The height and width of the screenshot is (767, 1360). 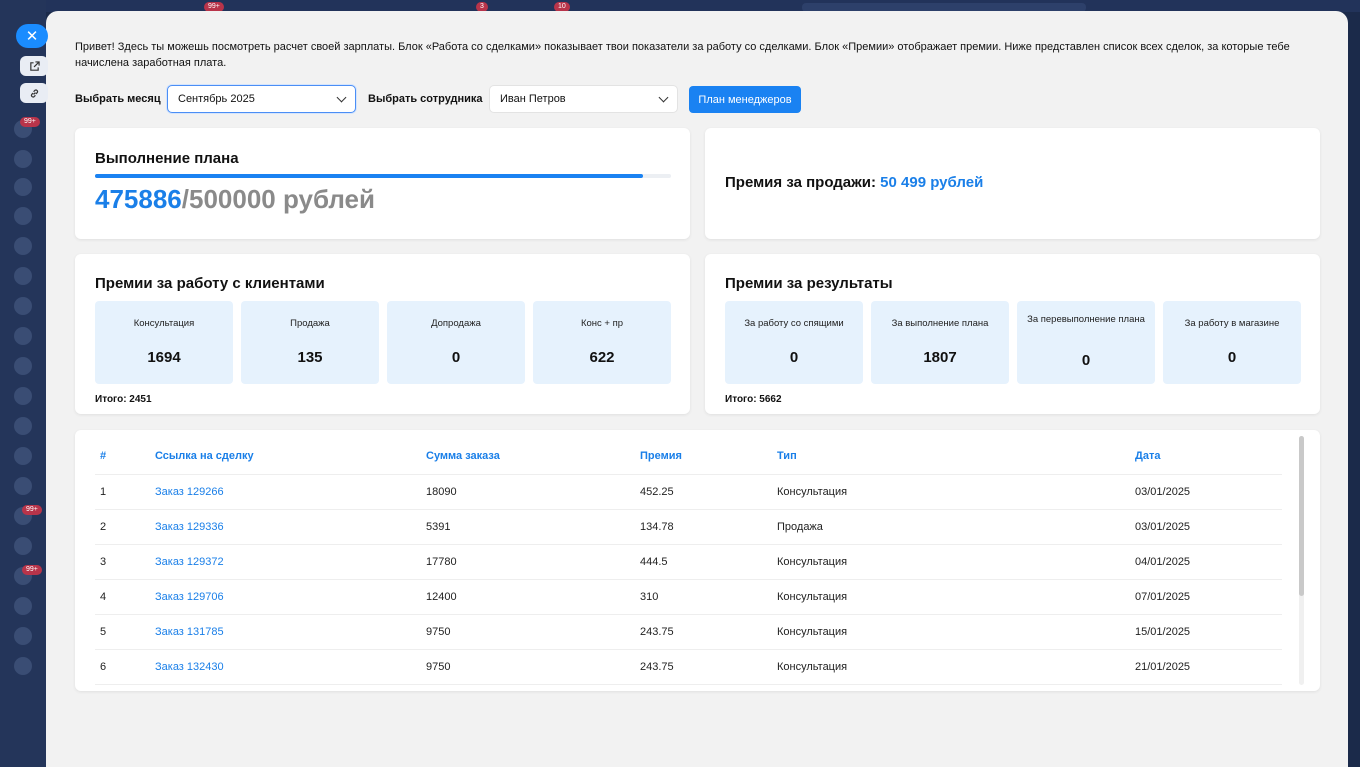 What do you see at coordinates (189, 492) in the screenshot?
I see `deal-link: Заказ 129266` at bounding box center [189, 492].